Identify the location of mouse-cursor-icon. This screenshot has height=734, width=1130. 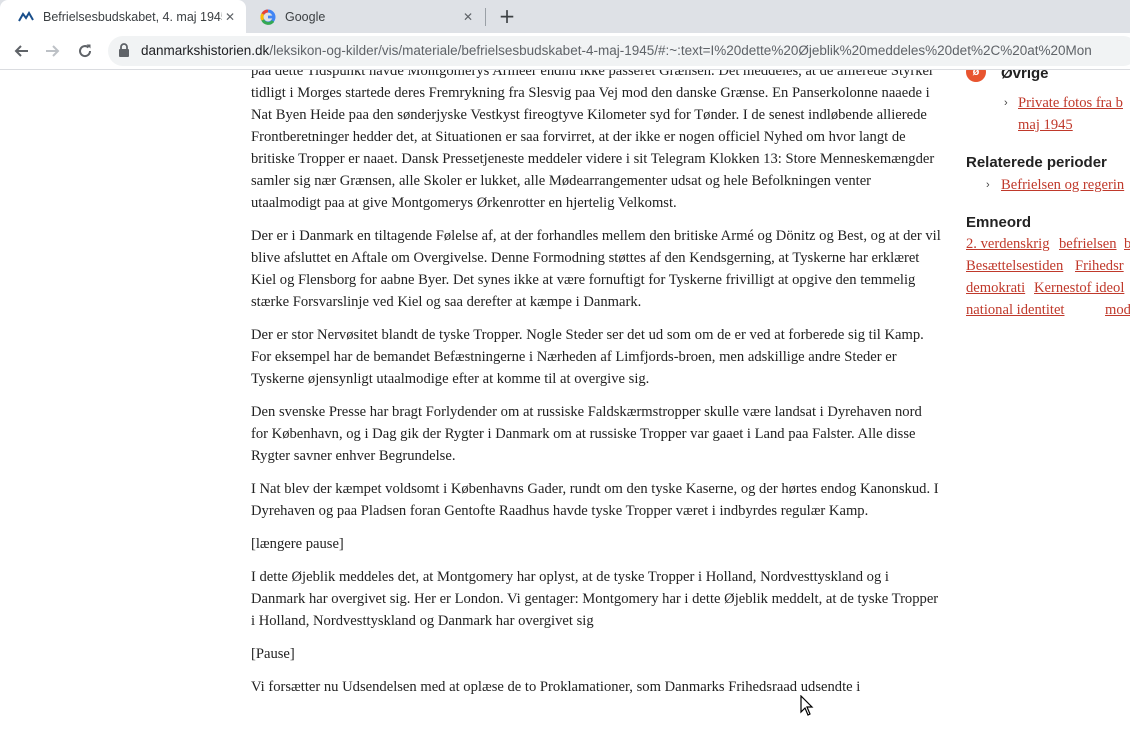
(807, 705).